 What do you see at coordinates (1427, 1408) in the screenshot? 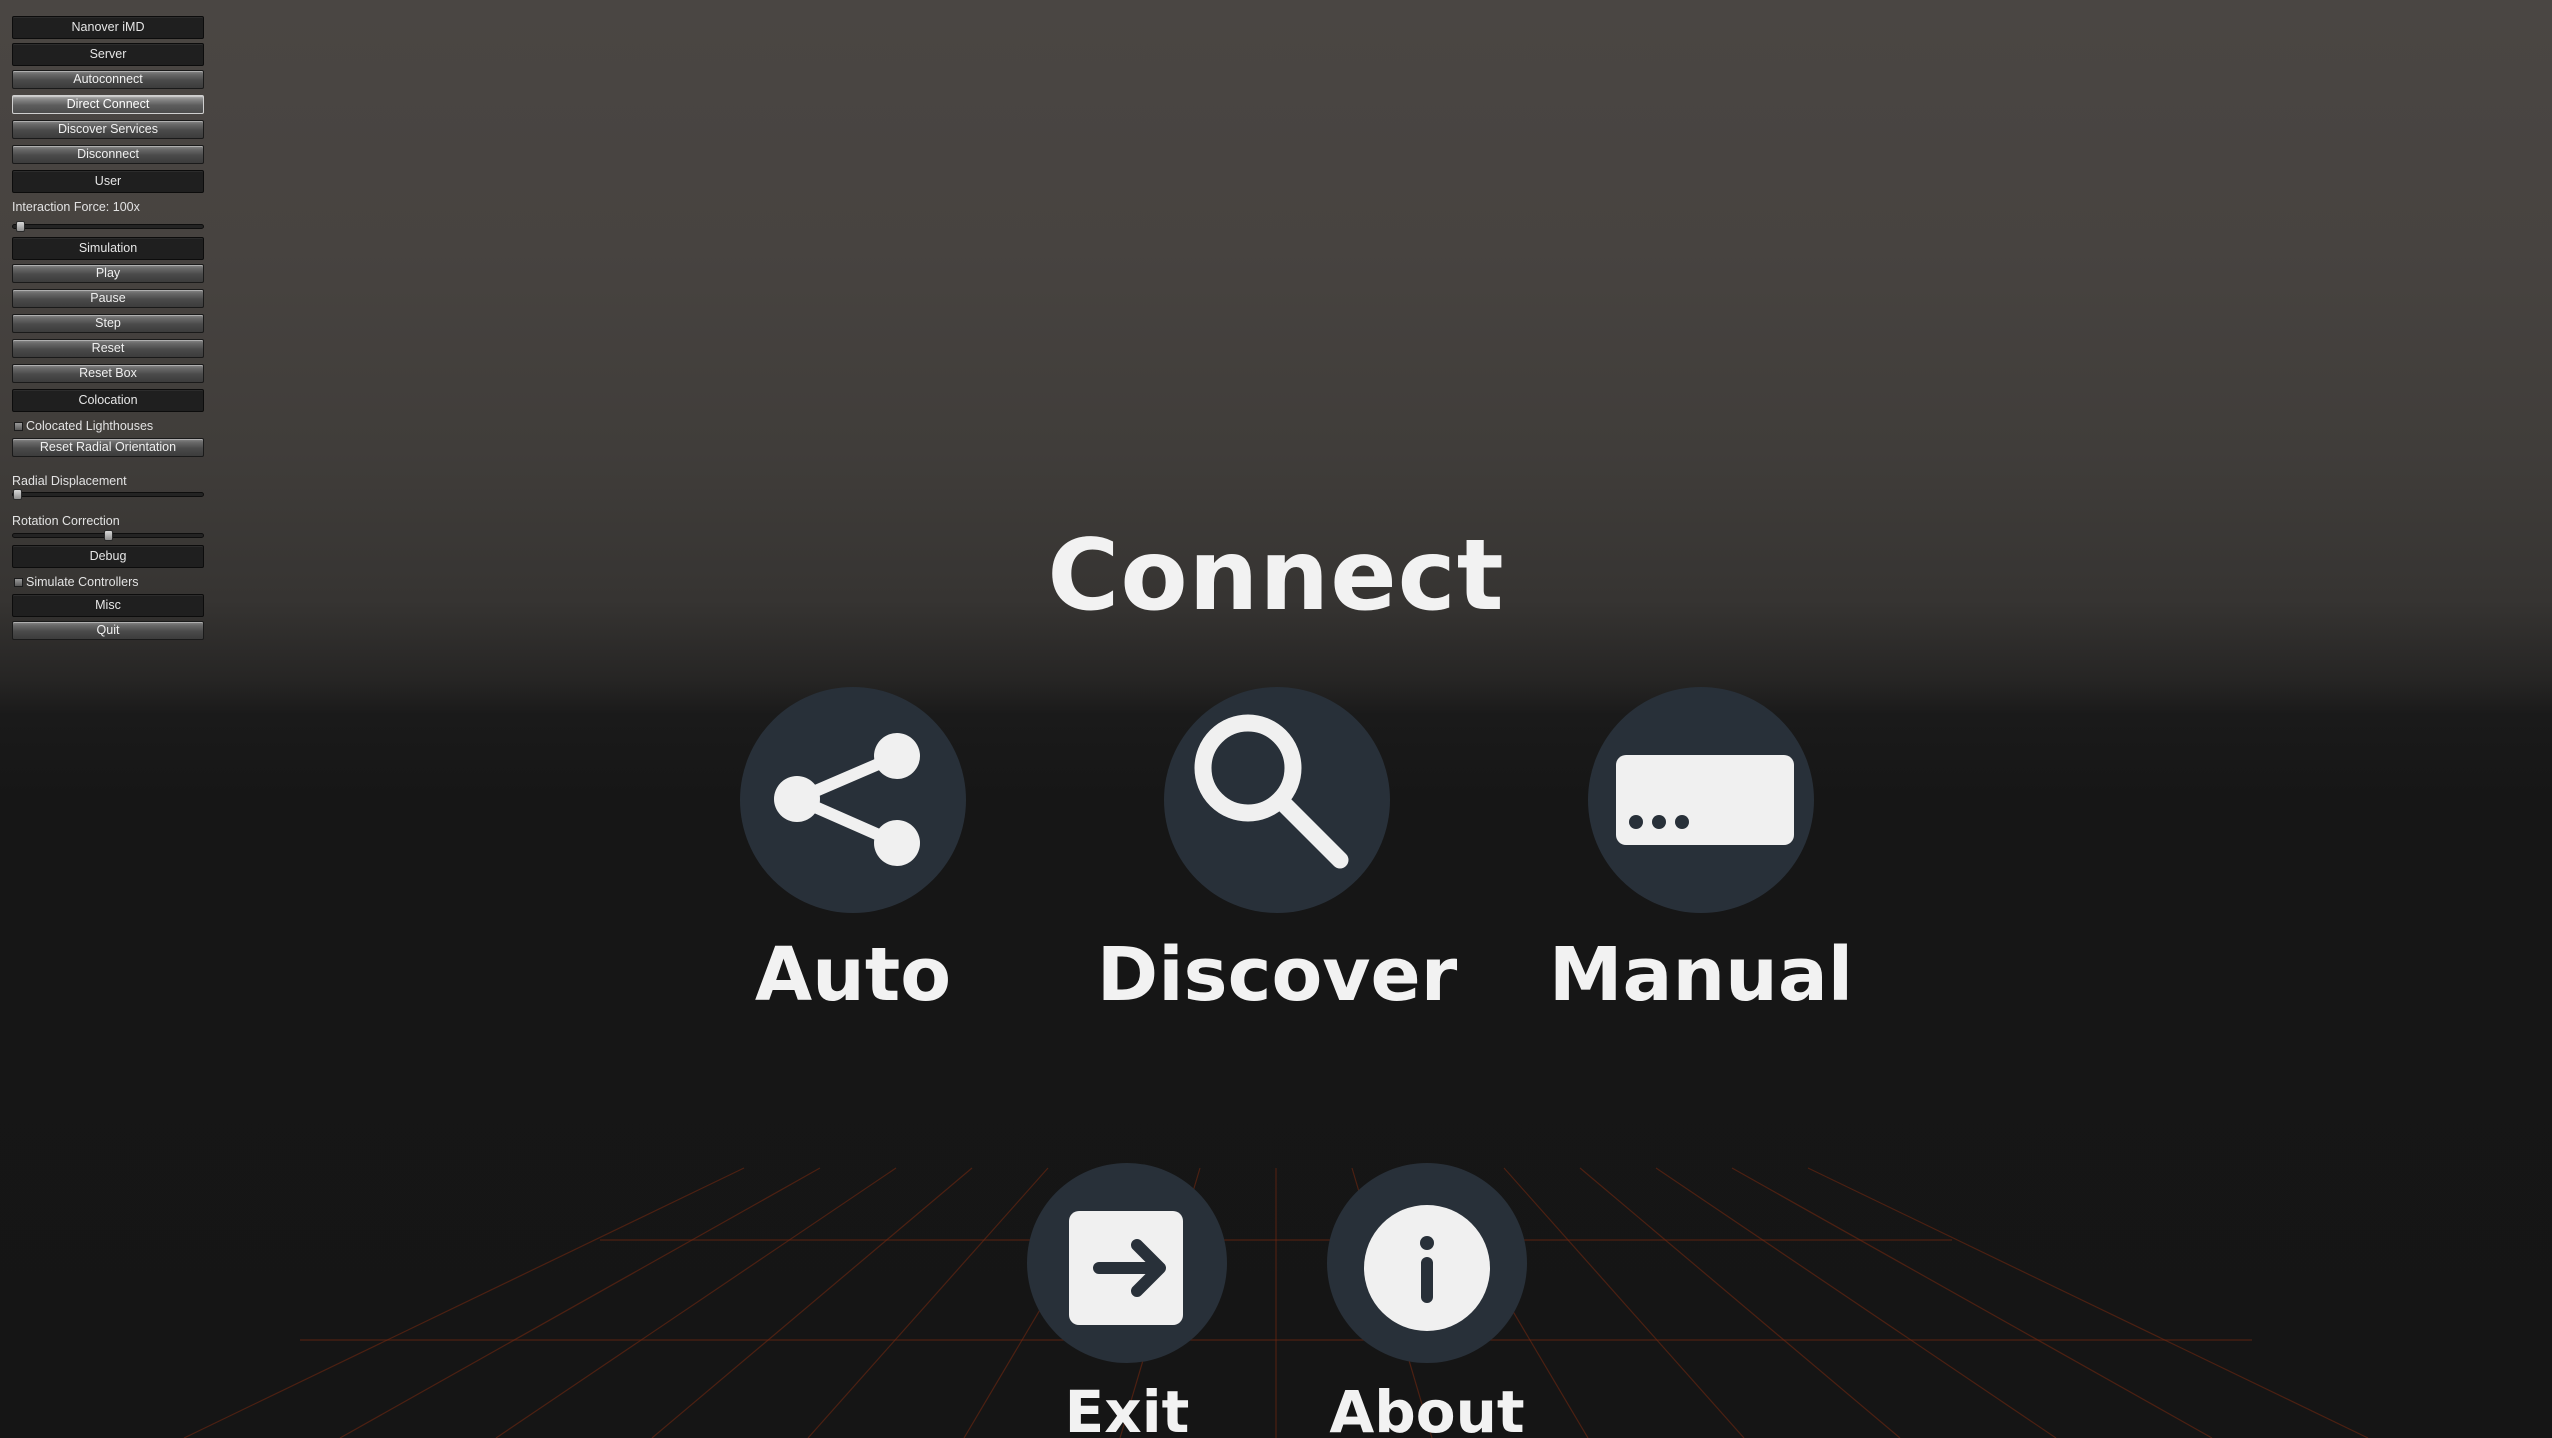
I see `about-label: About` at bounding box center [1427, 1408].